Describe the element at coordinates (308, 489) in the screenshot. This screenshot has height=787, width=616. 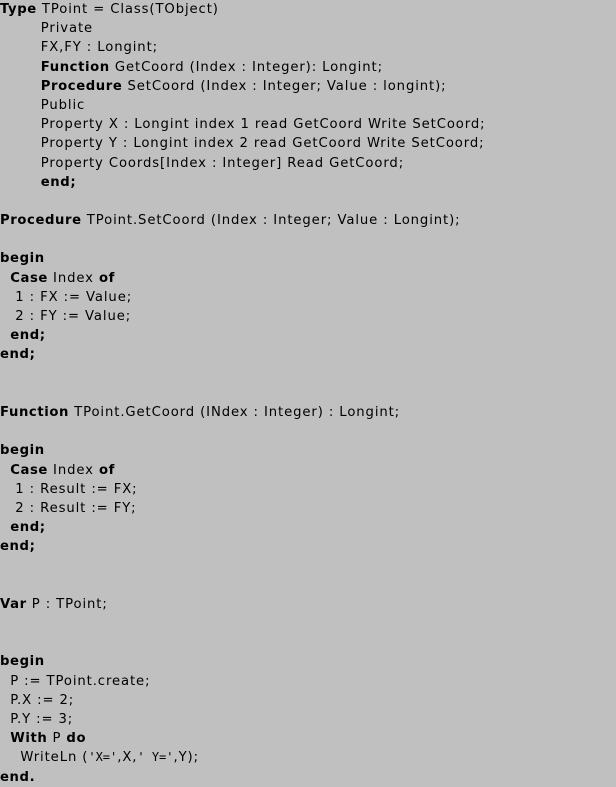
I see `code-line: 1 : Result := FX;` at that location.